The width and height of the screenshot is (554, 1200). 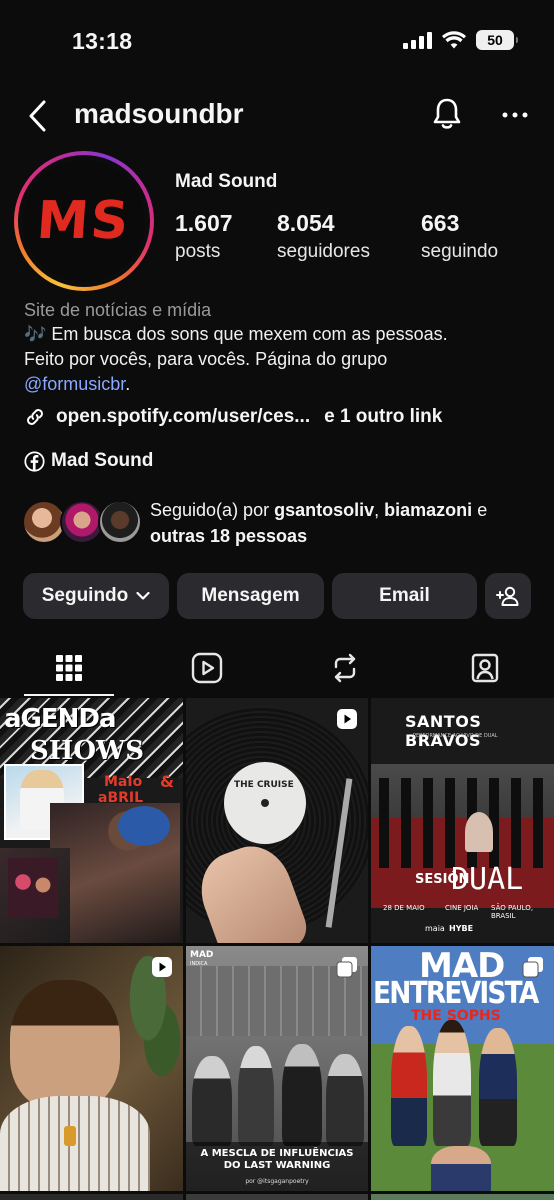 What do you see at coordinates (347, 236) in the screenshot?
I see `stat-followers: 8.054 seguidores` at bounding box center [347, 236].